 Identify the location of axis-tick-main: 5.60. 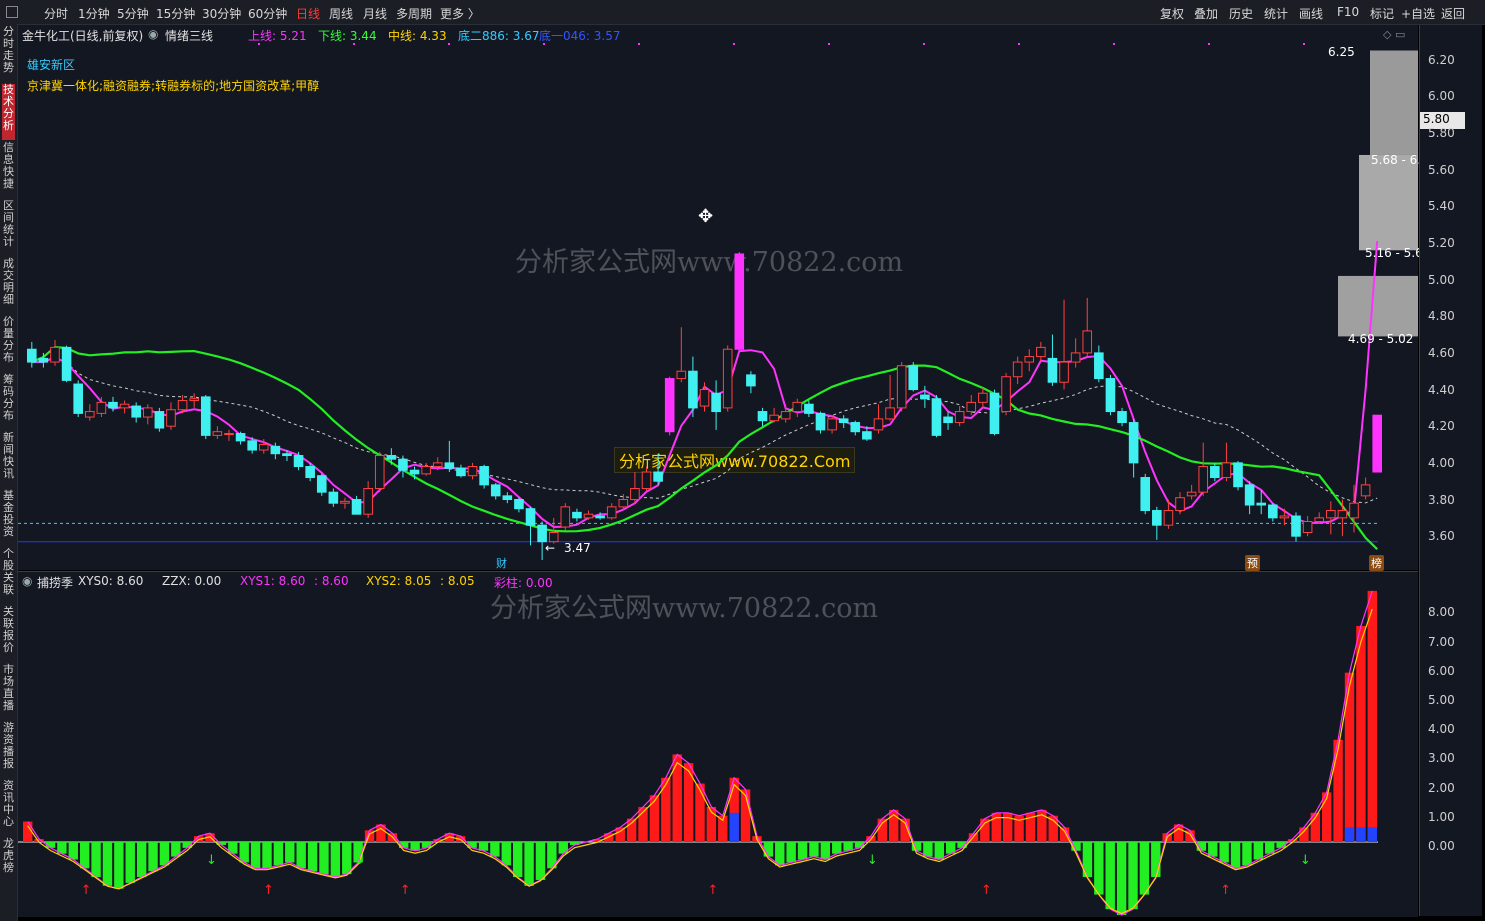
(1441, 169).